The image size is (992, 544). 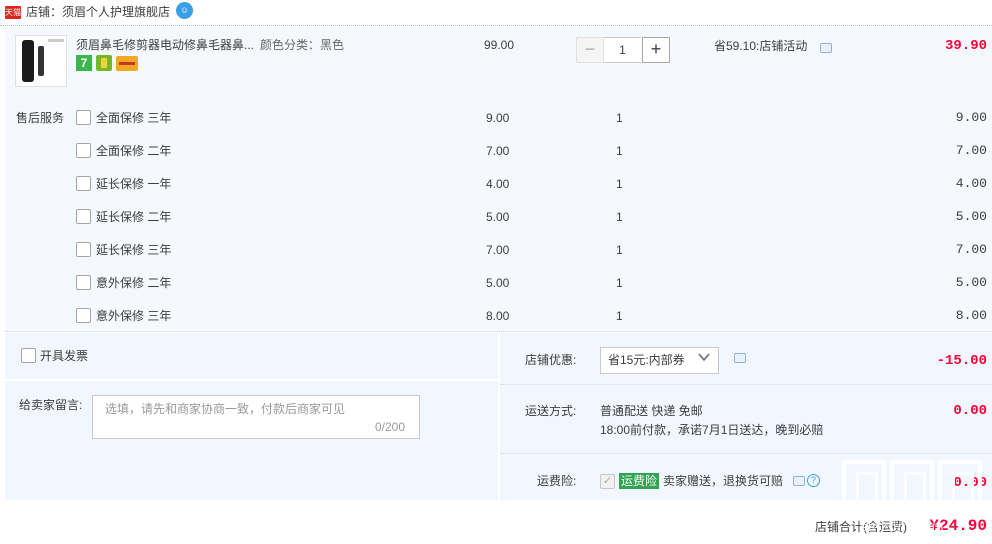 What do you see at coordinates (740, 358) in the screenshot?
I see `coupon-comment-icon` at bounding box center [740, 358].